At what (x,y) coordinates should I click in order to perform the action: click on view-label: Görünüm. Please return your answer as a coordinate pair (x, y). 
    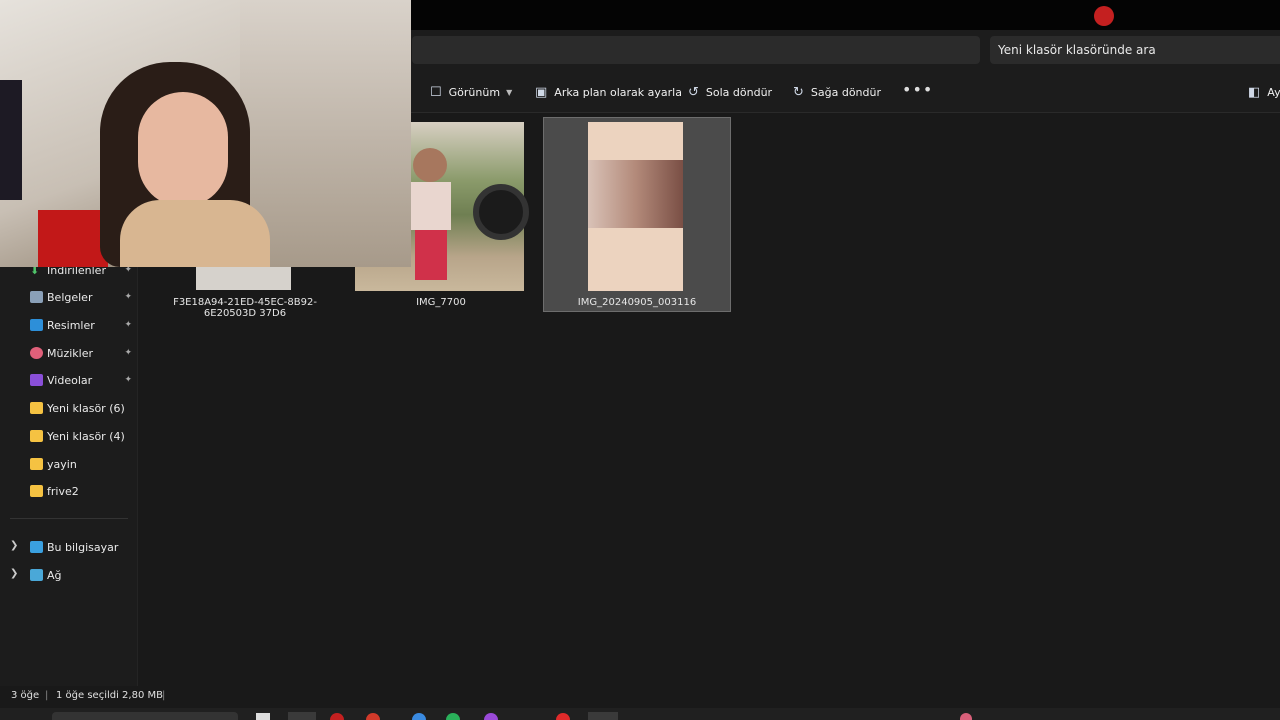
    Looking at the image, I should click on (474, 92).